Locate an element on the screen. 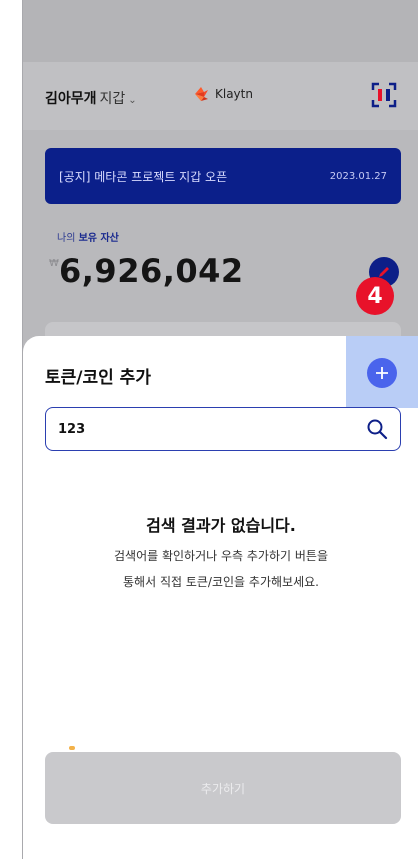  asset-amount: 6,926,042 is located at coordinates (151, 271).